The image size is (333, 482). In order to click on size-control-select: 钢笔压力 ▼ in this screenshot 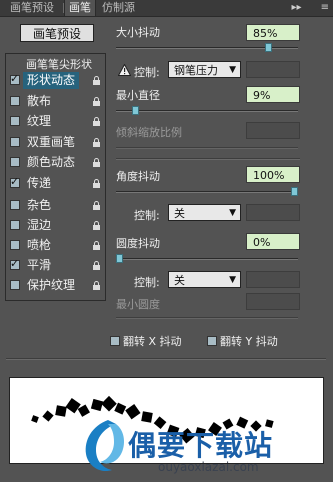, I will do `click(204, 69)`.